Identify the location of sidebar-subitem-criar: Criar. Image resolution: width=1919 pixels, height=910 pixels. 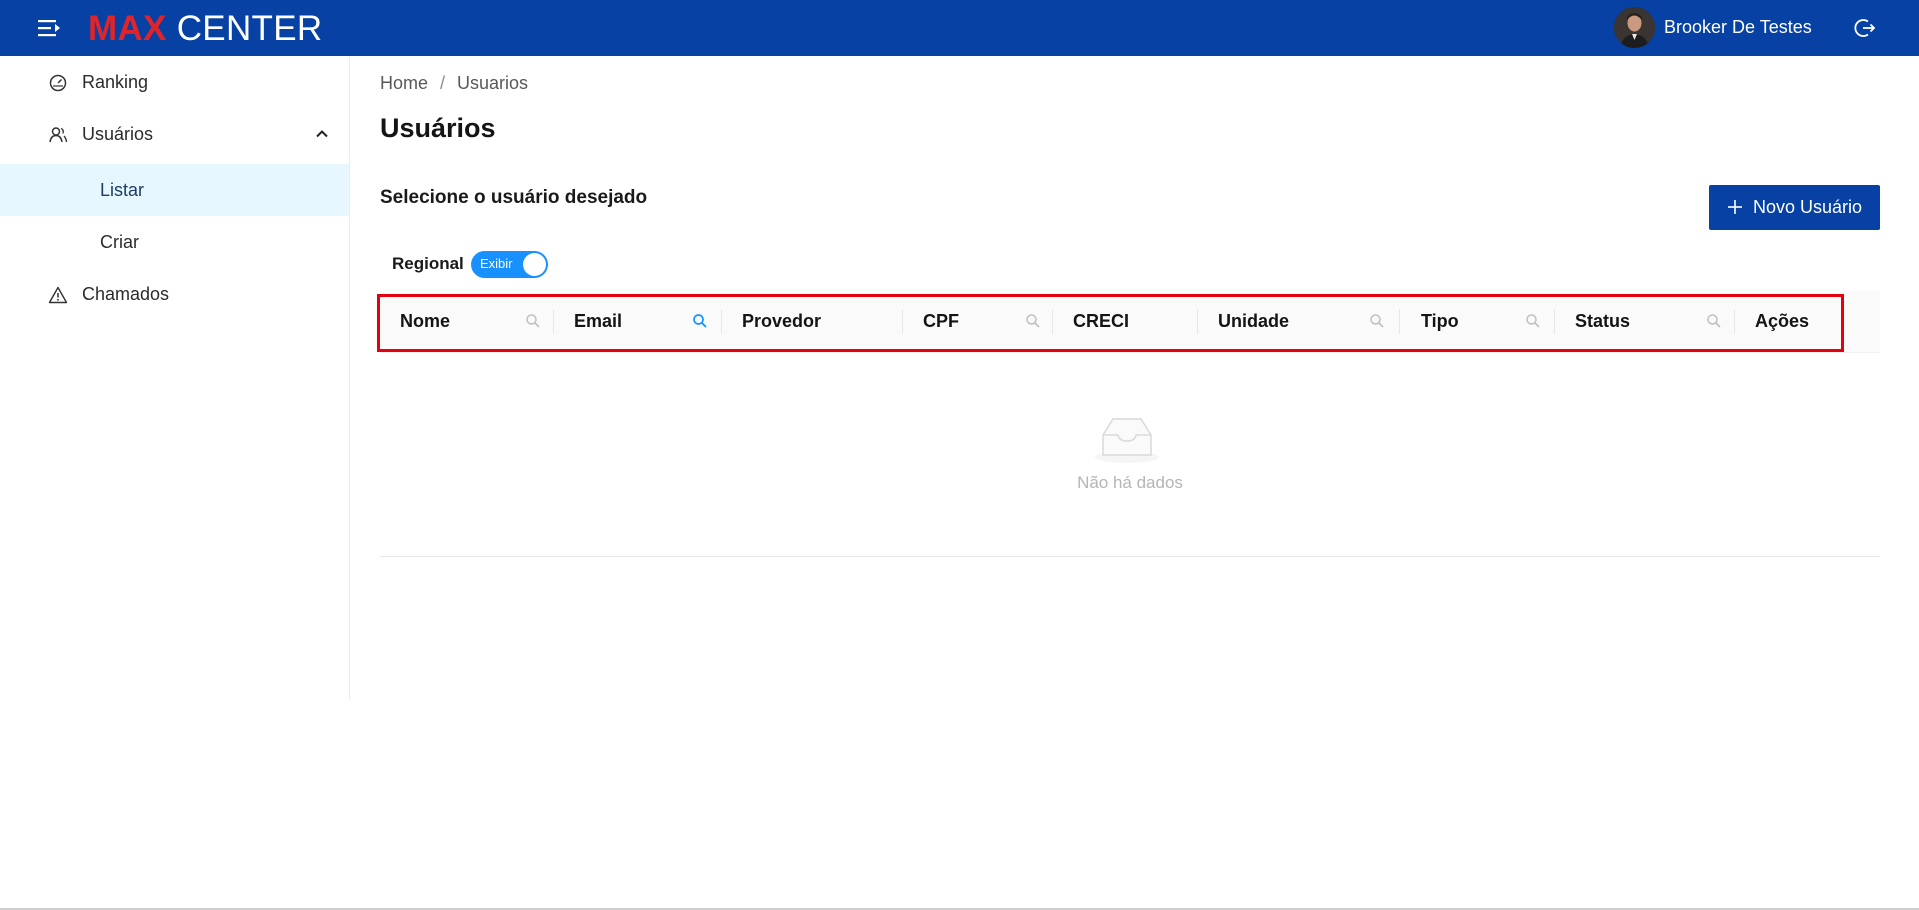
(174, 242).